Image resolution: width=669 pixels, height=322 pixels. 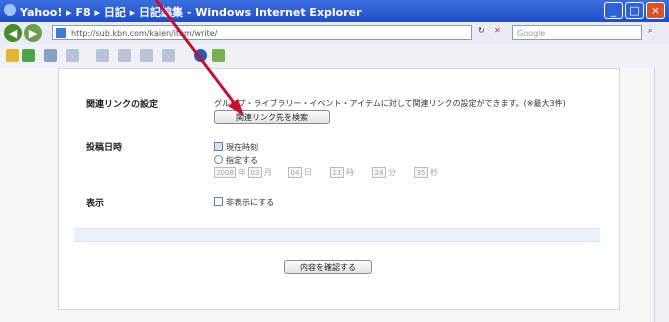 What do you see at coordinates (236, 107) in the screenshot?
I see `annotation-arrow-head` at bounding box center [236, 107].